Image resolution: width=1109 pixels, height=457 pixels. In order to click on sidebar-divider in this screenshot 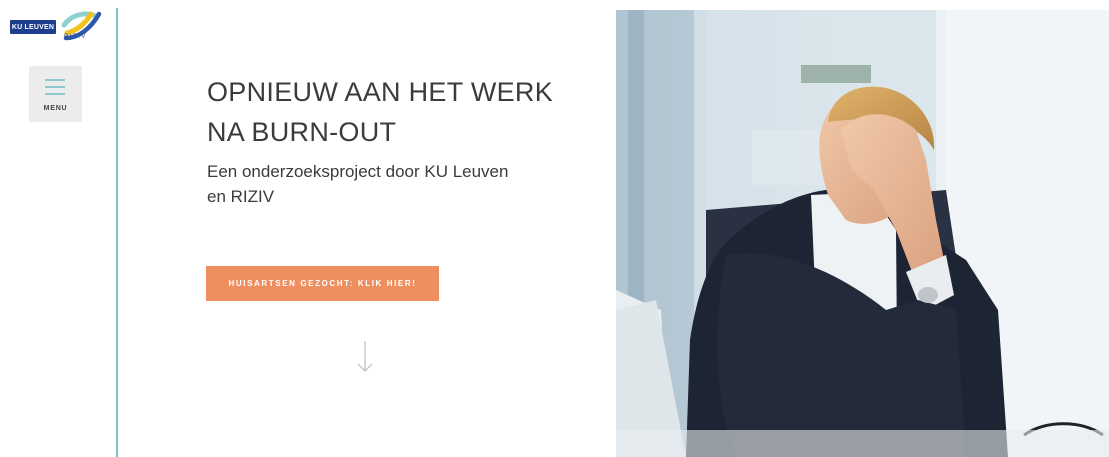, I will do `click(117, 232)`.